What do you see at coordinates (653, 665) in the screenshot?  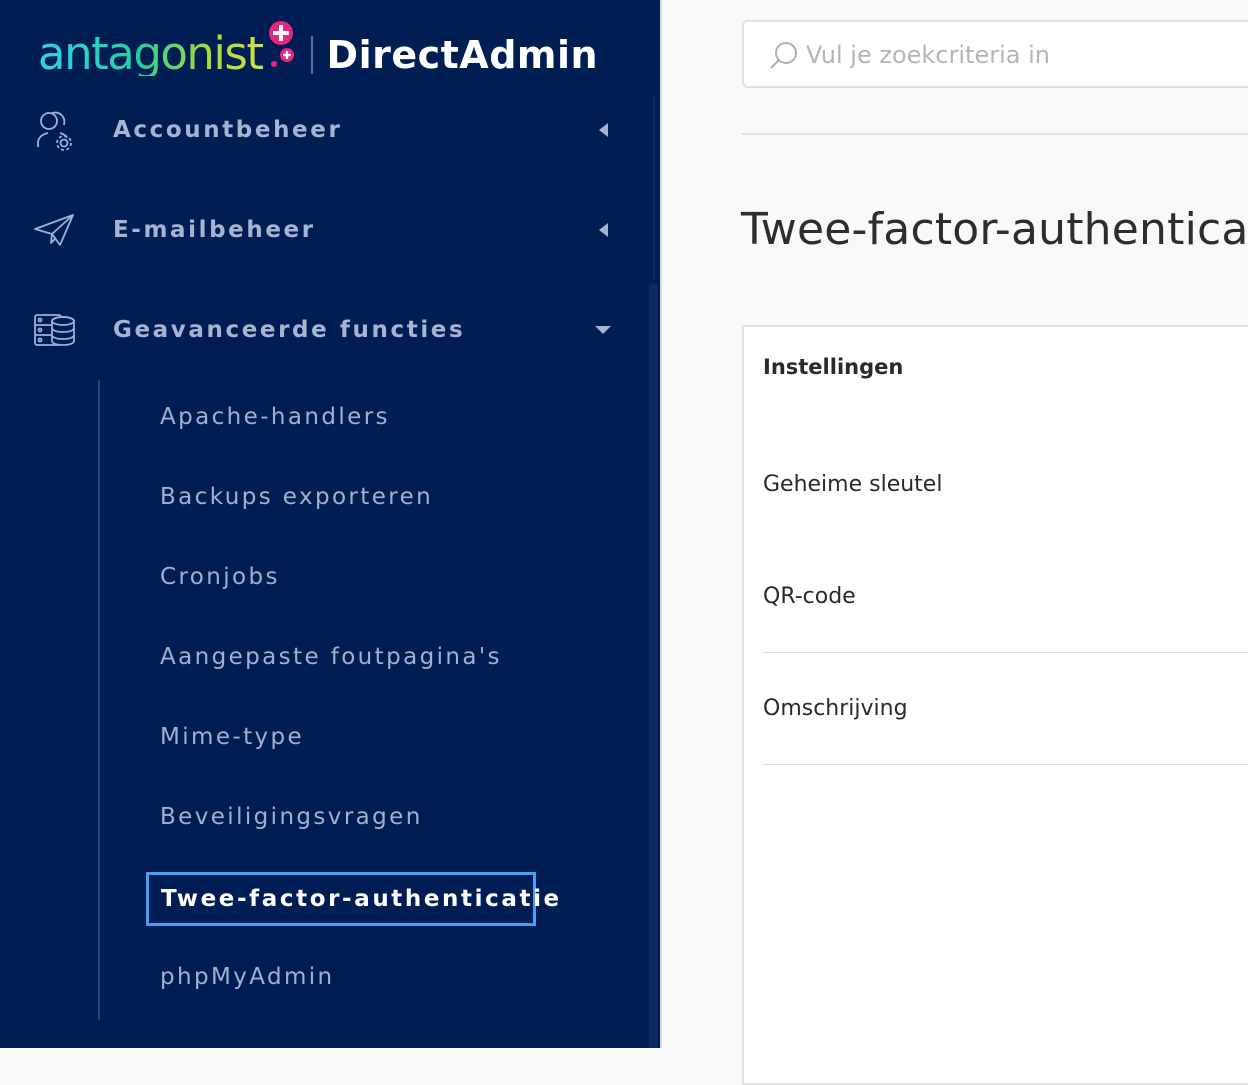 I see `sidebar-scrollbar` at bounding box center [653, 665].